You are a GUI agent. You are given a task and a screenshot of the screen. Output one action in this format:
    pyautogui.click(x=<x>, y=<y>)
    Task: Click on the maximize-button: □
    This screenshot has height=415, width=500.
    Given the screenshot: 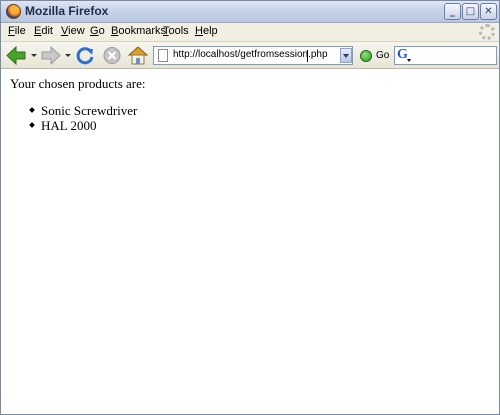 What is the action you would take?
    pyautogui.click(x=470, y=11)
    